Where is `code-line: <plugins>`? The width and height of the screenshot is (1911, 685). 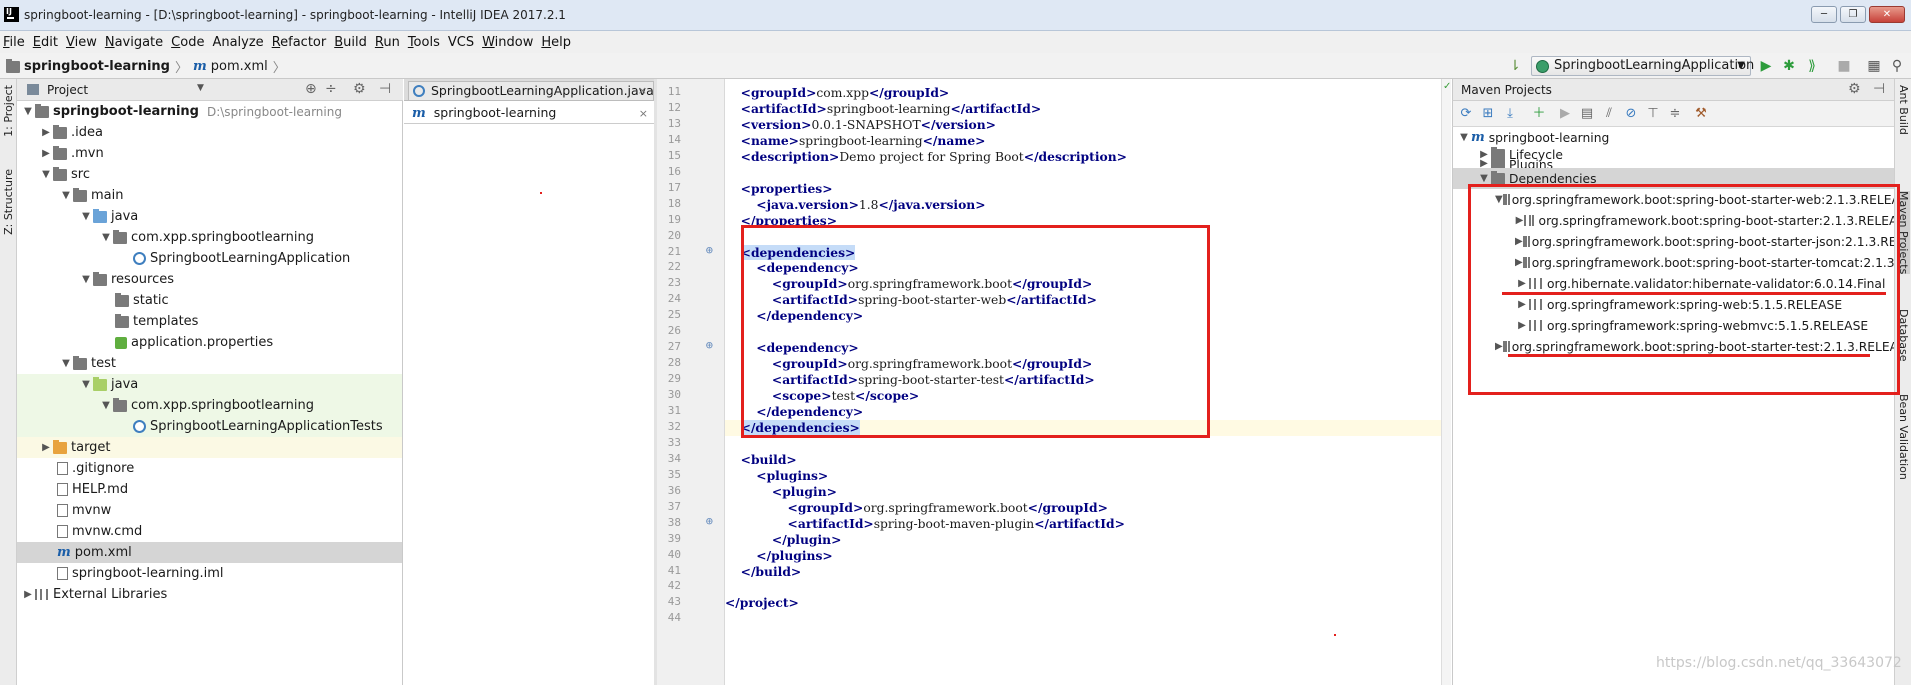
code-line: <plugins> is located at coordinates (1088, 476).